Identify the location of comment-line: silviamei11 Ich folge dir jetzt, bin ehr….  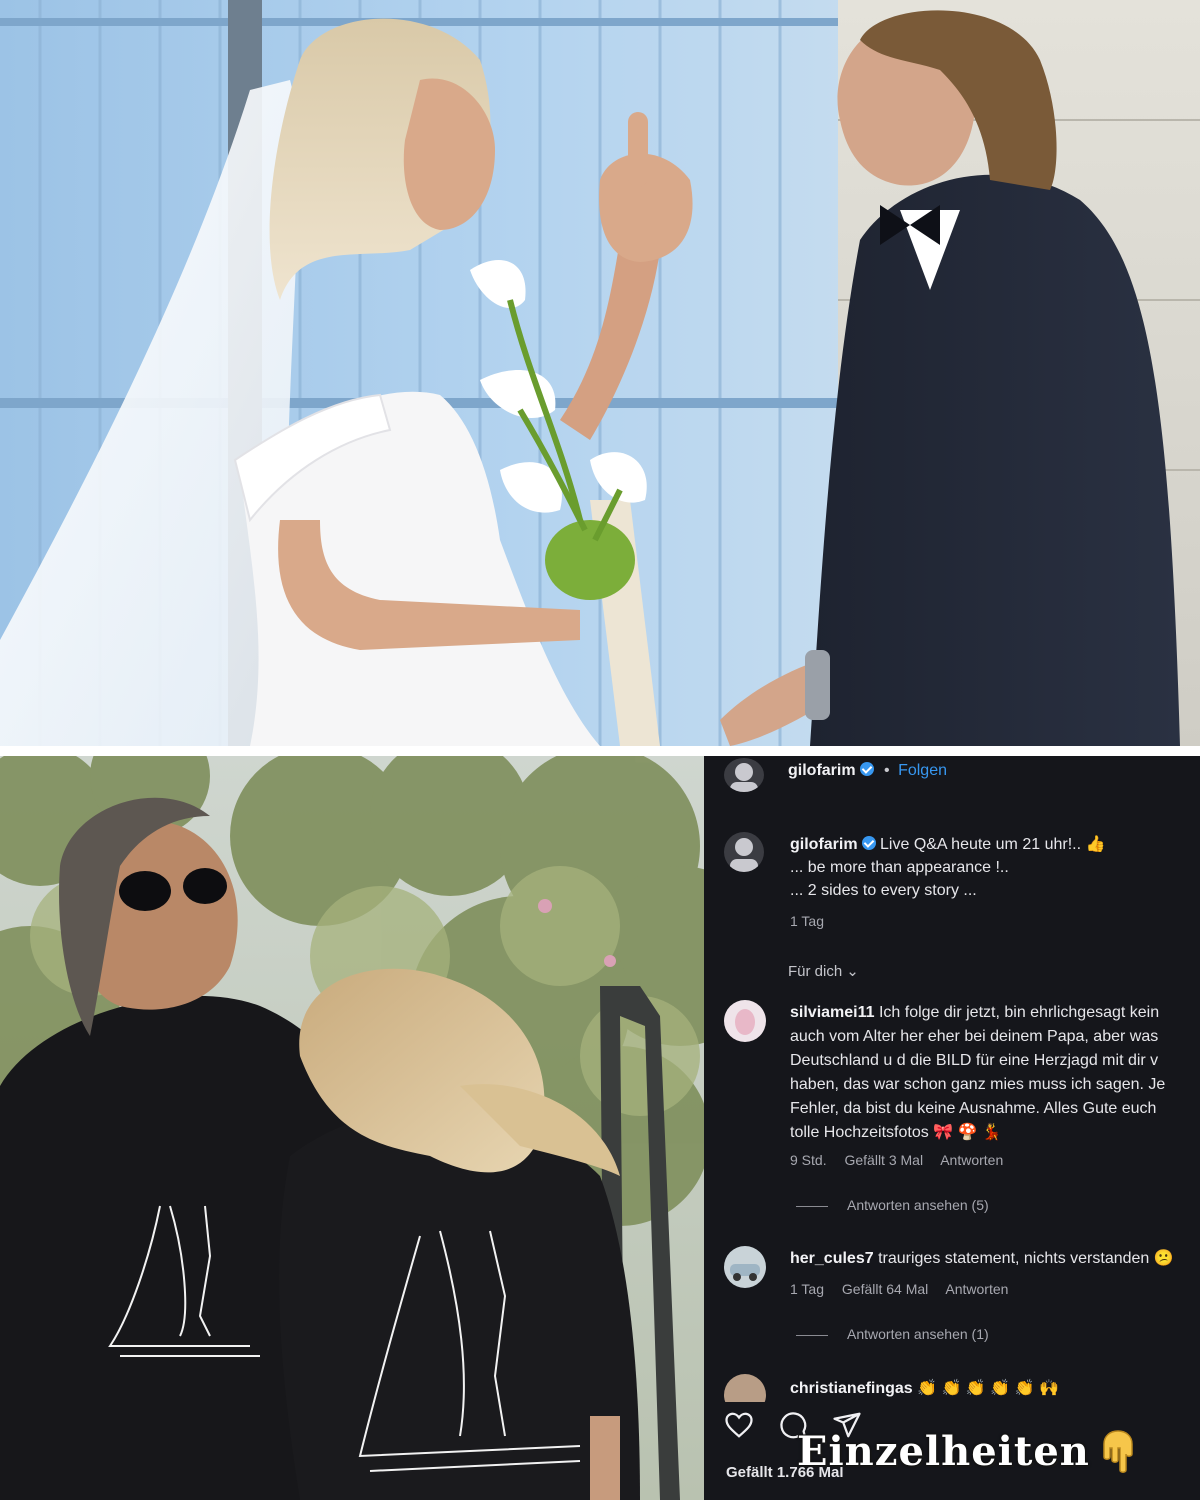
(974, 1012).